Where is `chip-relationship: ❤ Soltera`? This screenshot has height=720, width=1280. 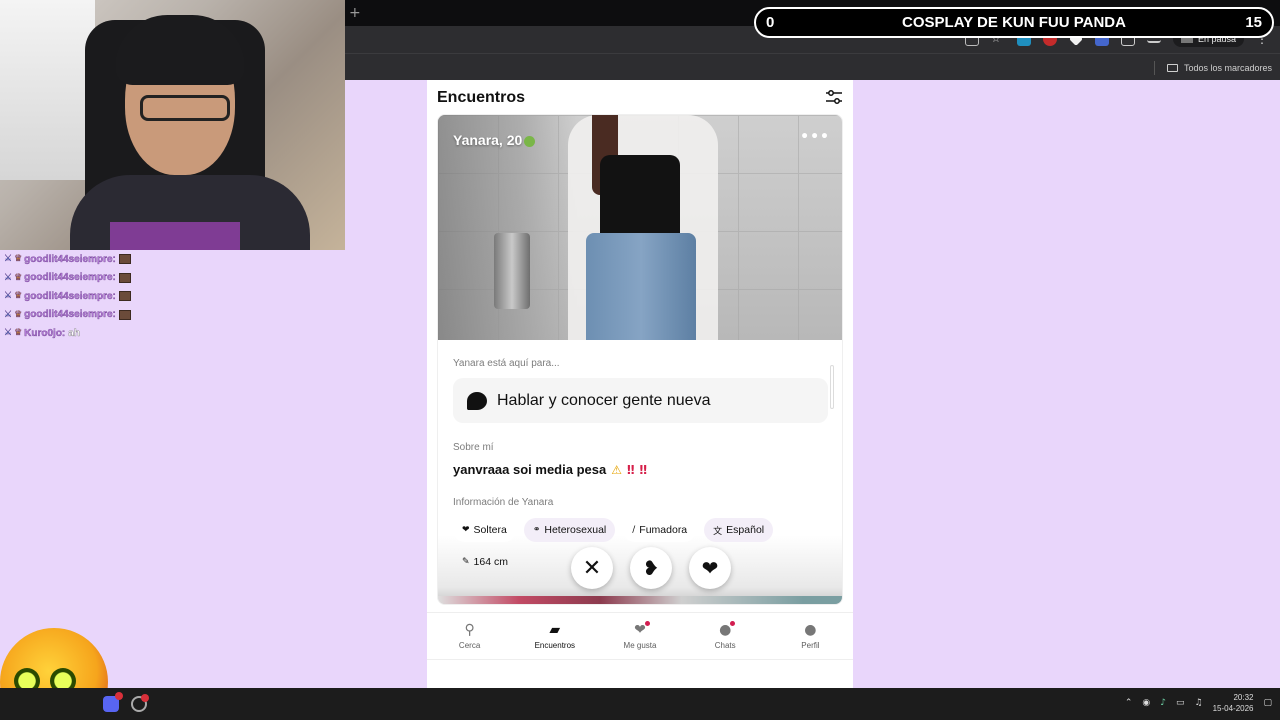 chip-relationship: ❤ Soltera is located at coordinates (484, 530).